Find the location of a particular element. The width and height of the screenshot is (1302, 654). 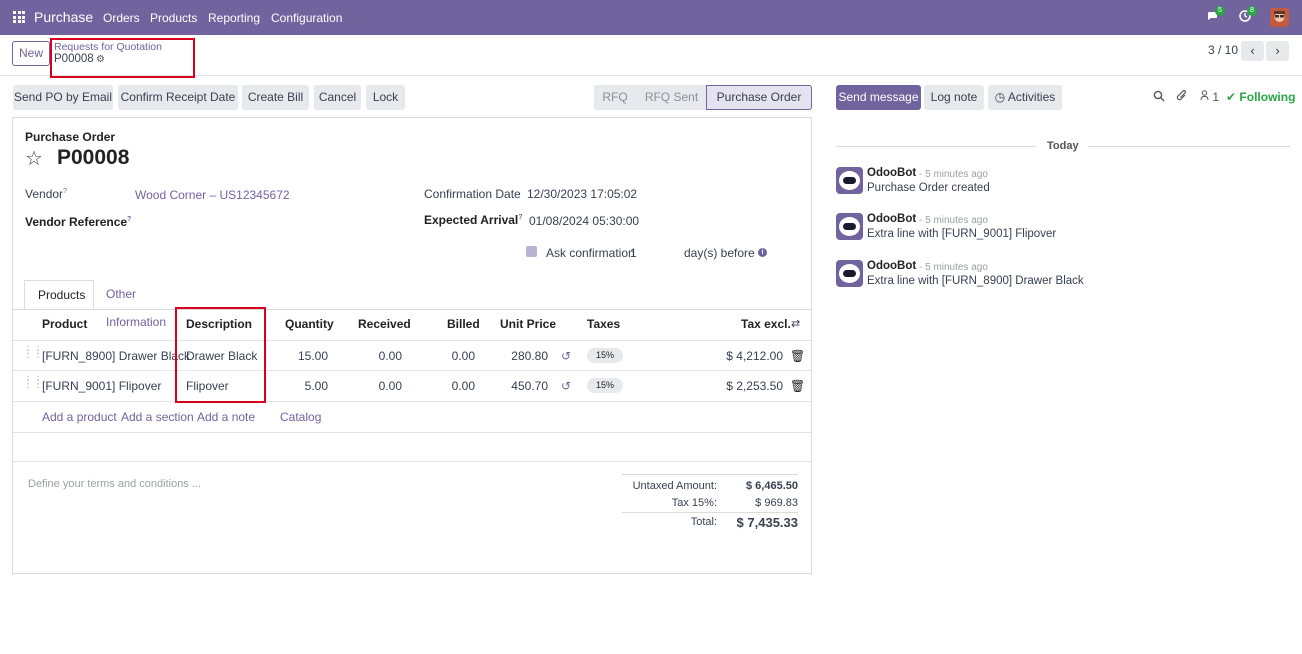

paperclip-icon is located at coordinates (1182, 97).